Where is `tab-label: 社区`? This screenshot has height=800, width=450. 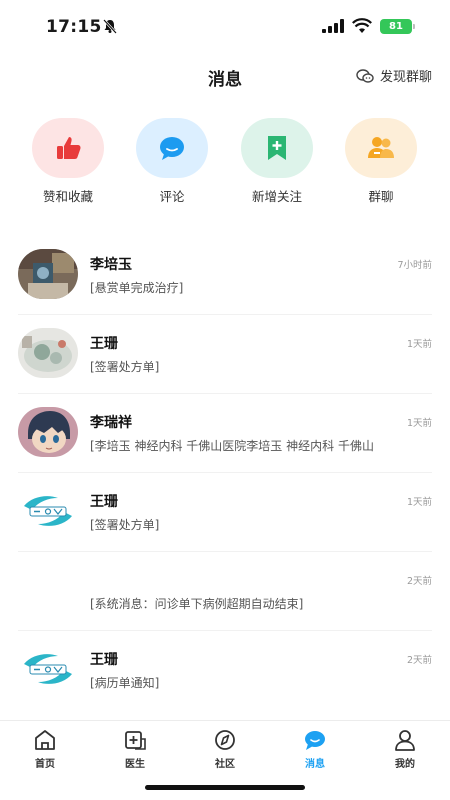 tab-label: 社区 is located at coordinates (225, 764).